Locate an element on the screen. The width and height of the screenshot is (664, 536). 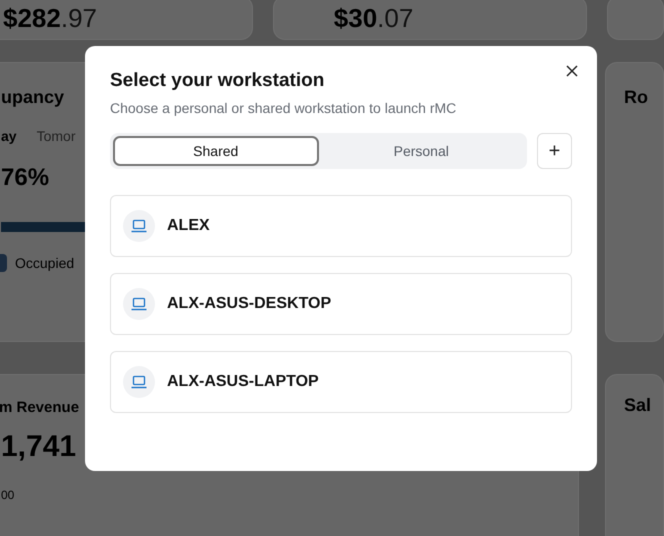
close-icon is located at coordinates (572, 71).